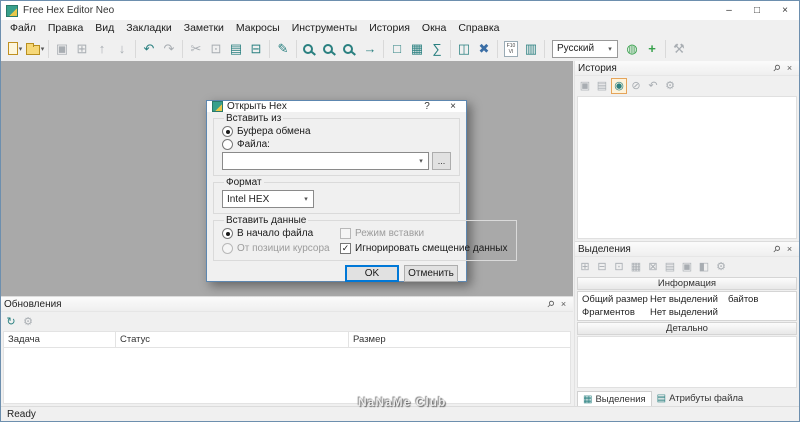 This screenshot has width=800, height=422. I want to click on dialog-title-bar: Открыть Hex ? ×, so click(336, 106).